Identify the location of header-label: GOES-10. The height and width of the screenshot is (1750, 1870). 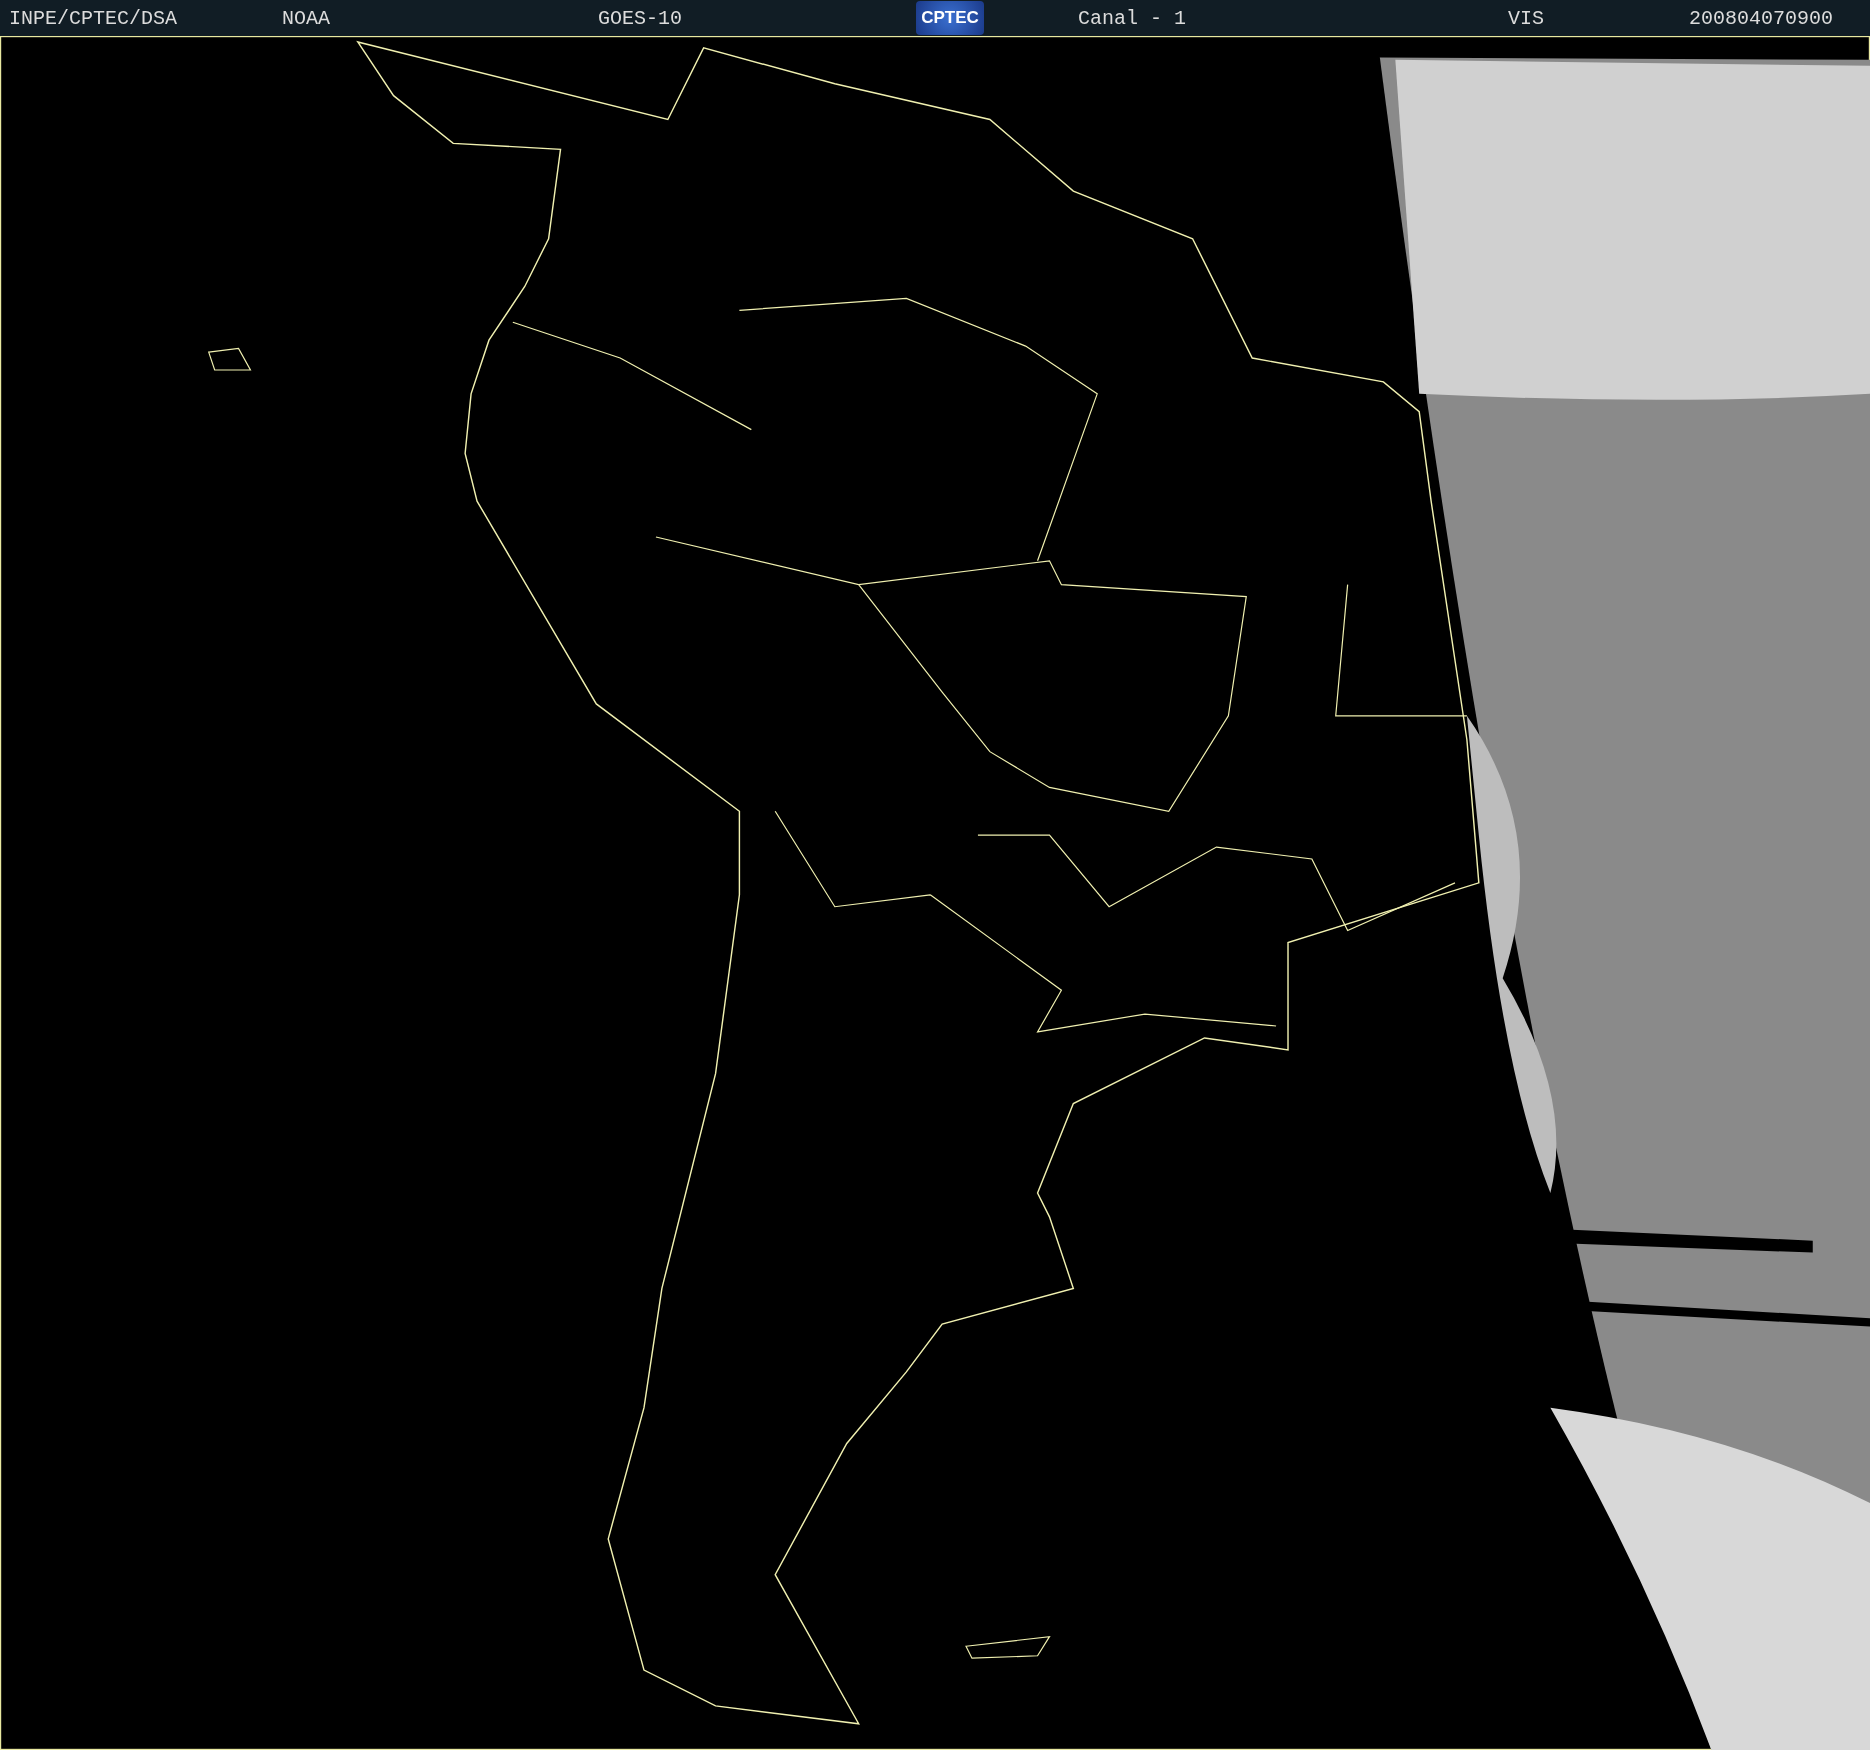
(640, 18).